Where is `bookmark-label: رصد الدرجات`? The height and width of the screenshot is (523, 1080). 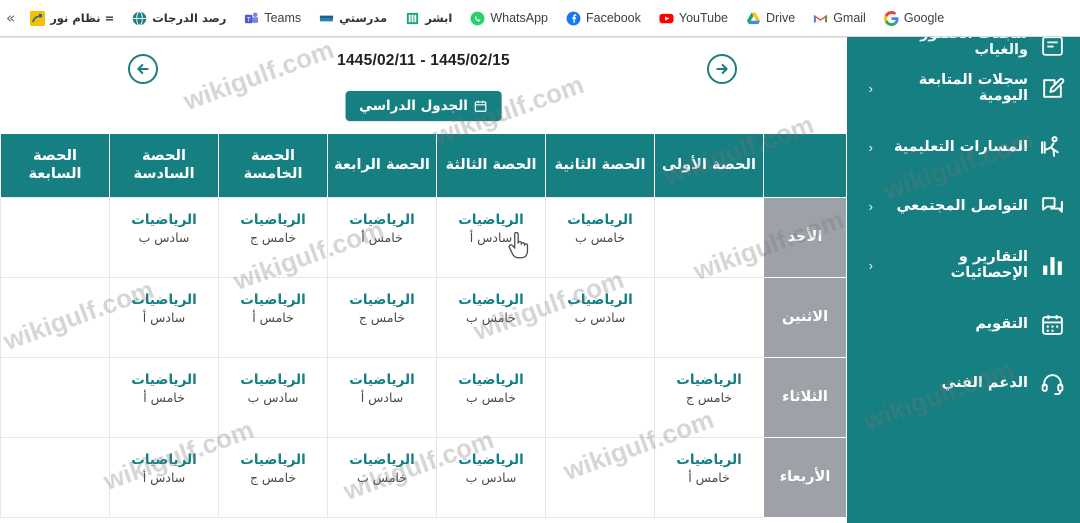 bookmark-label: رصد الدرجات is located at coordinates (189, 18).